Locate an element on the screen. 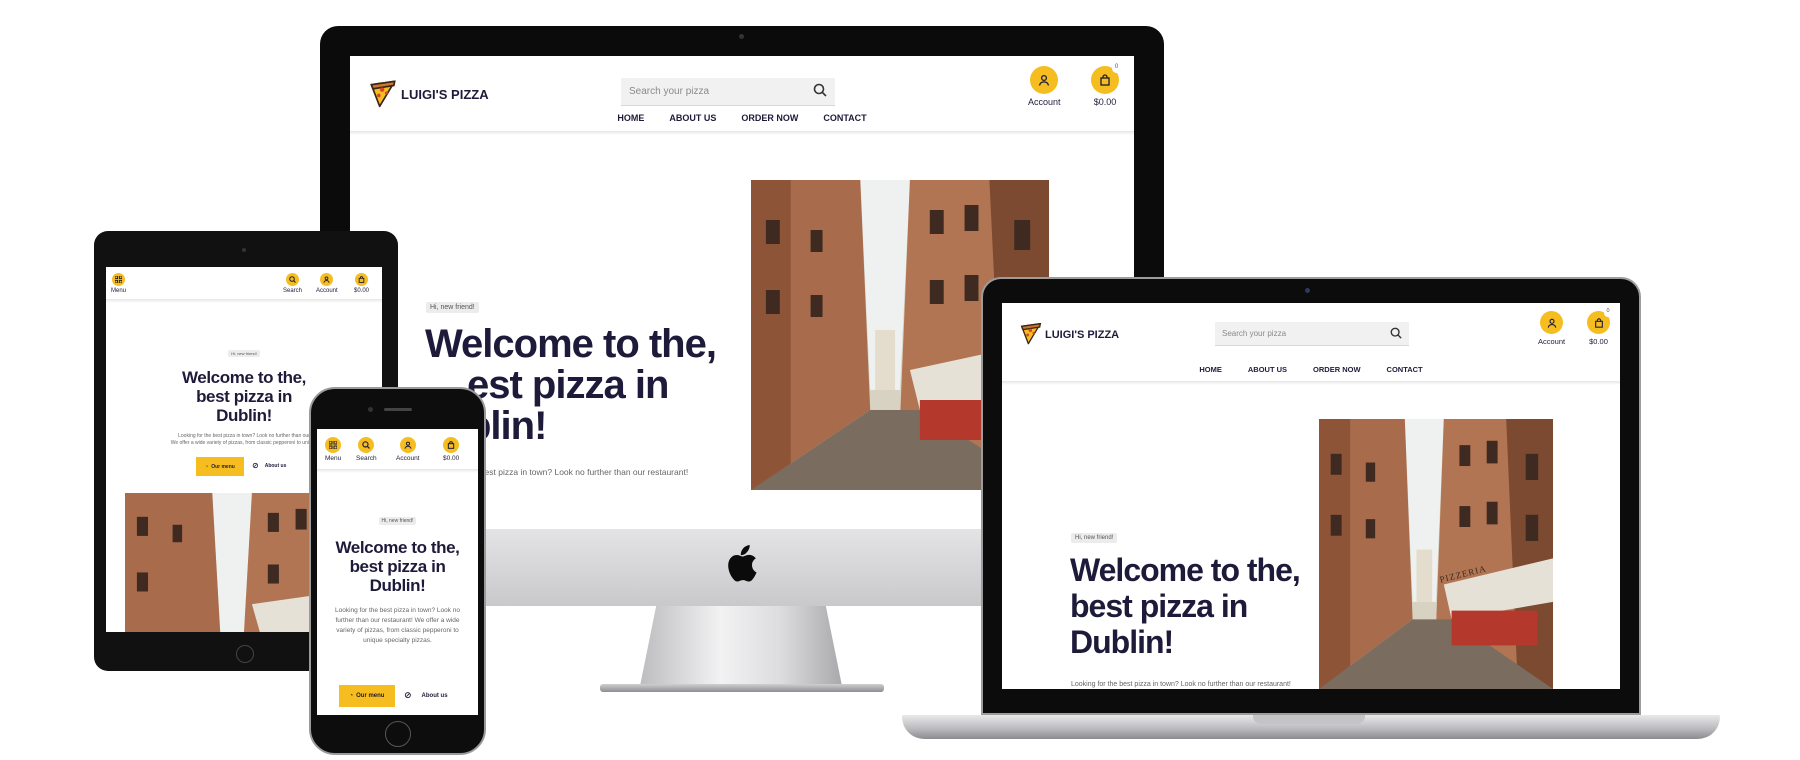  shopping-bag-icon: 0 is located at coordinates (1106, 79).